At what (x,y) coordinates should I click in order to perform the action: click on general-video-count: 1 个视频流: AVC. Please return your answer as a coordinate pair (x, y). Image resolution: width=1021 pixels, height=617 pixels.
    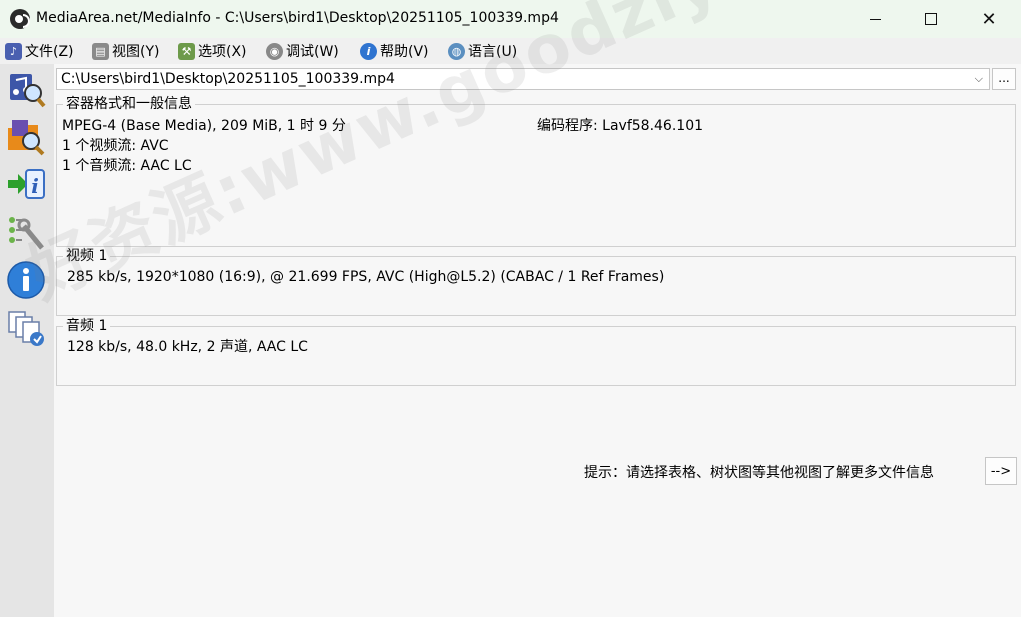
    Looking at the image, I should click on (115, 146).